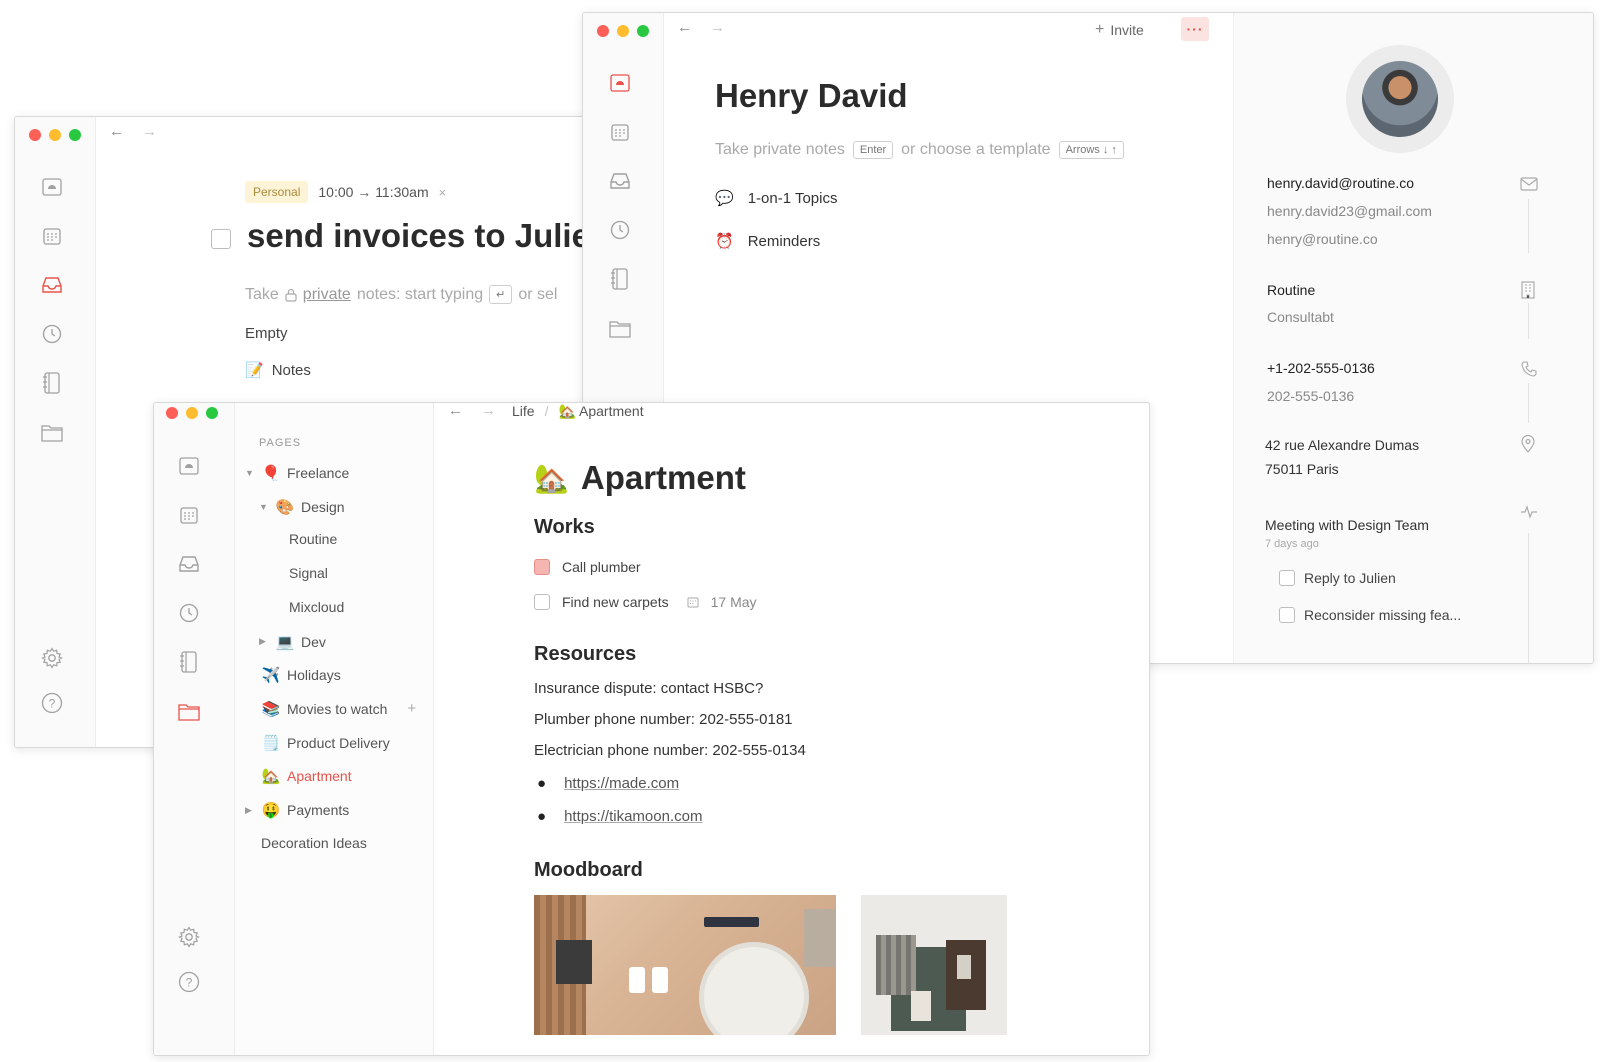  Describe the element at coordinates (542, 567) in the screenshot. I see `flagged-checkbox` at that location.